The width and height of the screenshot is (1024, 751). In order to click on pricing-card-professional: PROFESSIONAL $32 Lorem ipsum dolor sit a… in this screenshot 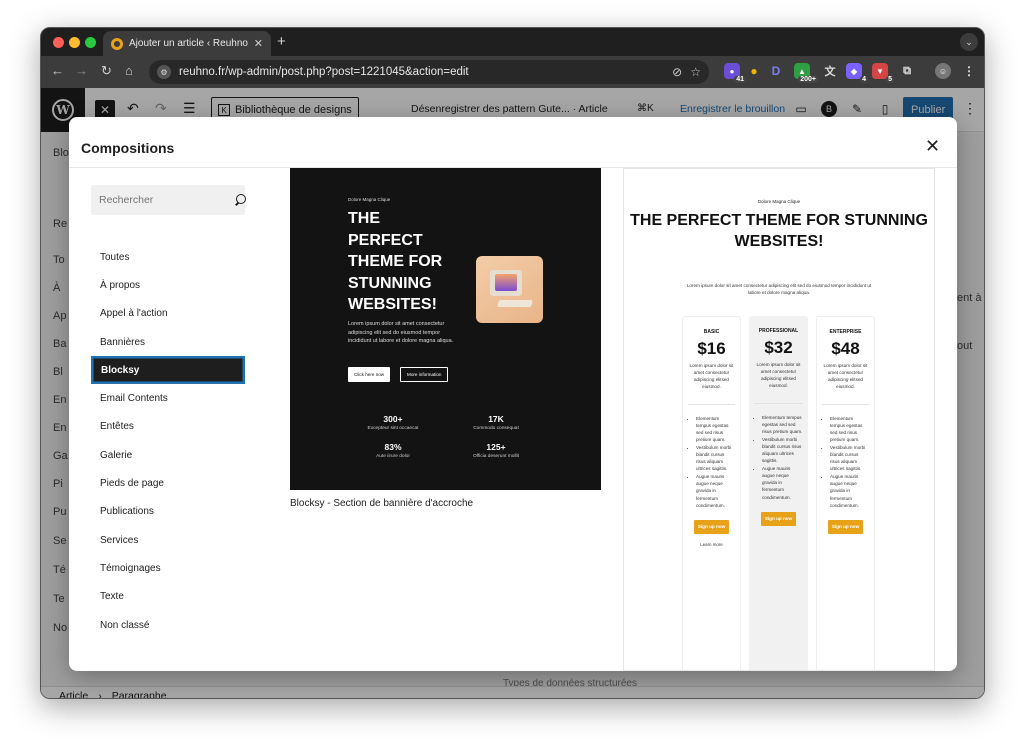, I will do `click(778, 493)`.